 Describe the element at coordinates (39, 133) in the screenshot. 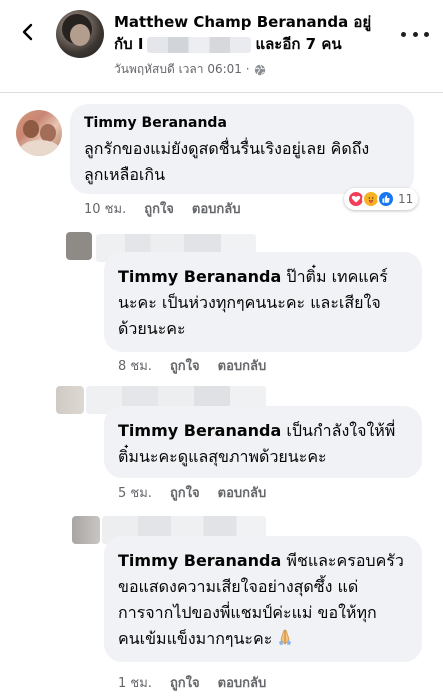

I see `commenter-avatar` at that location.